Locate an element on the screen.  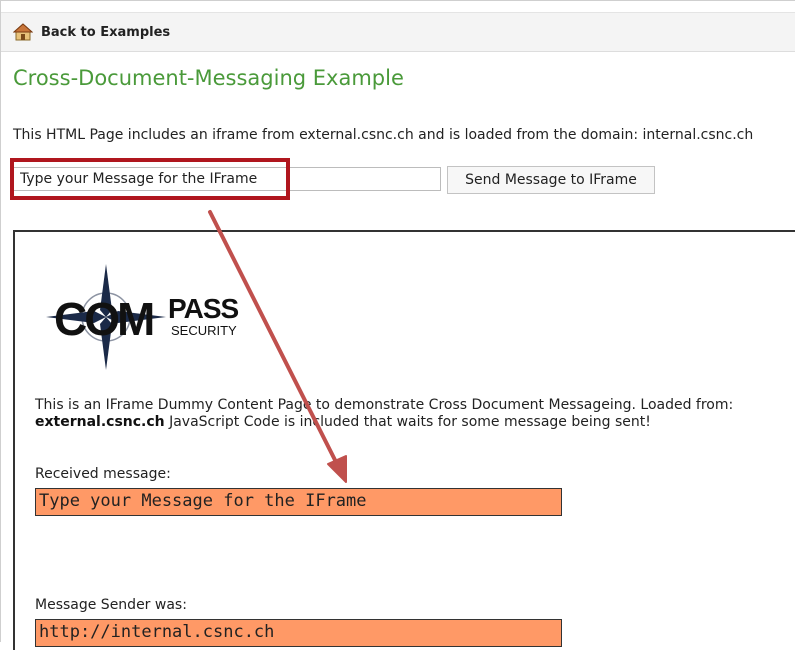
compass-security-logo: COM PASS SECURITY is located at coordinates (142, 317).